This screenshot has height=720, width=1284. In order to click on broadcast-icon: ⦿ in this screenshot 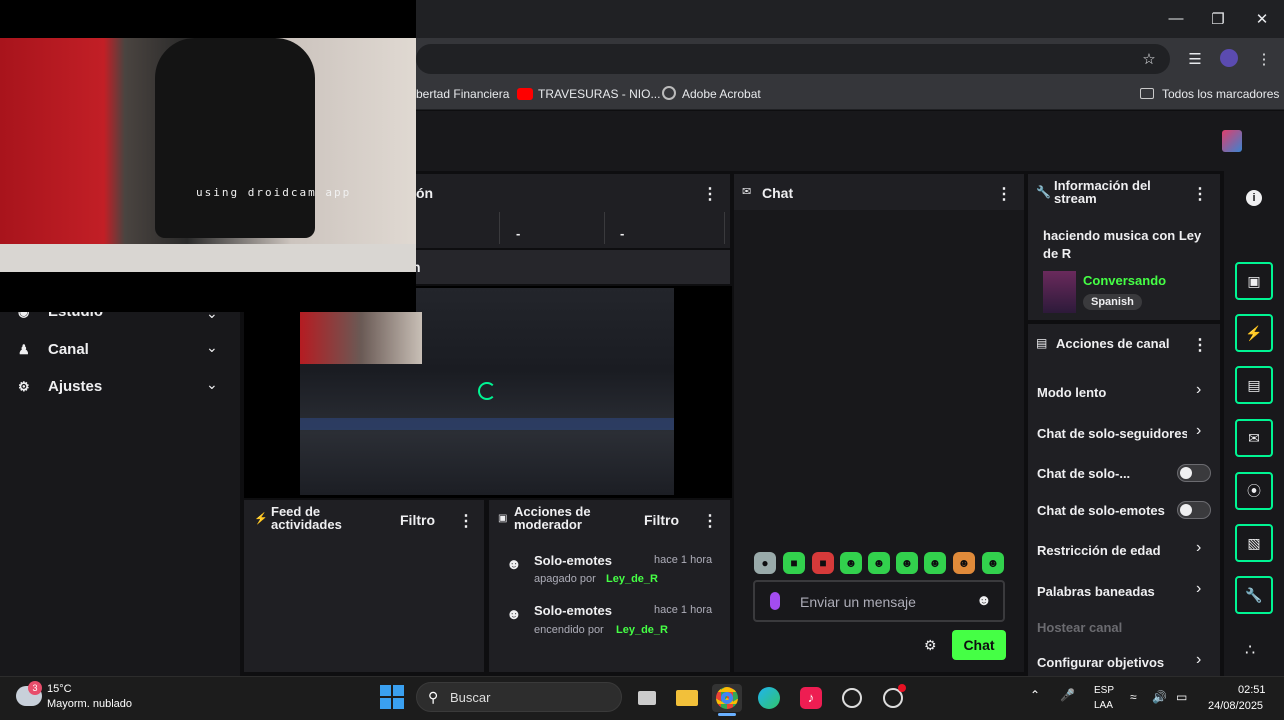, I will do `click(1254, 491)`.